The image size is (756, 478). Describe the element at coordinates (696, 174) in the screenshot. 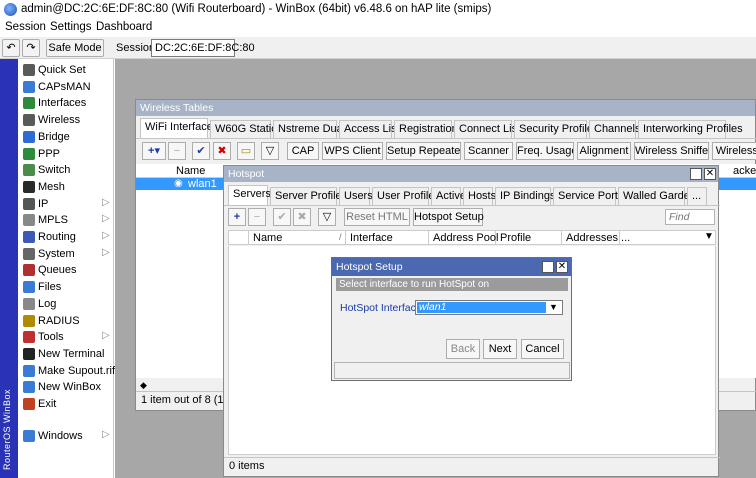

I see `maximize-button` at that location.